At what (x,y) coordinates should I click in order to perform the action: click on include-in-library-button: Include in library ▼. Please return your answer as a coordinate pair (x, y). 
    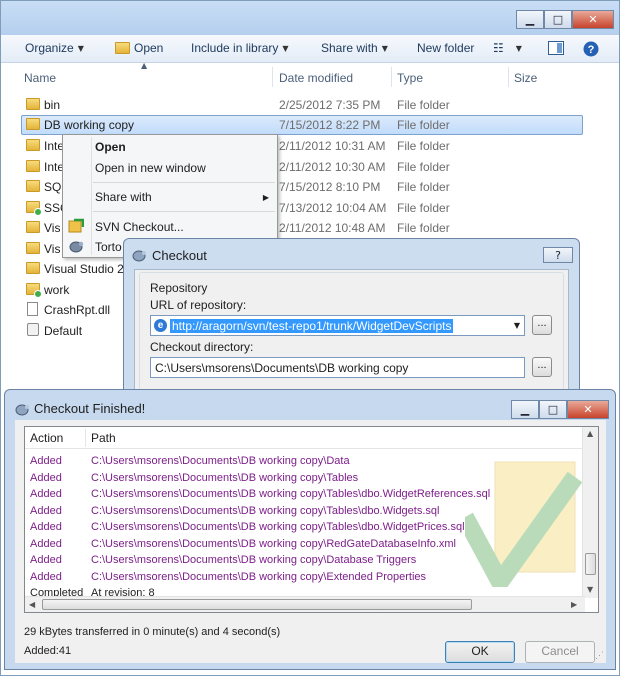
    Looking at the image, I should click on (240, 48).